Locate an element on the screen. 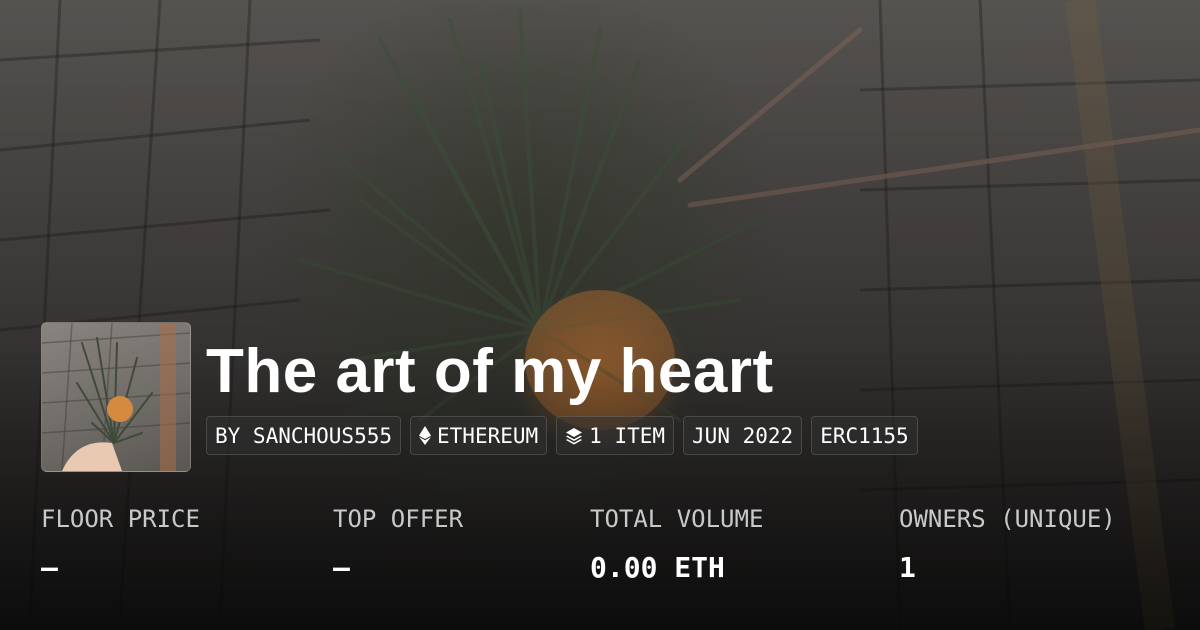 The height and width of the screenshot is (630, 1200). creator-chip: BY SANCHOUS555 is located at coordinates (304, 435).